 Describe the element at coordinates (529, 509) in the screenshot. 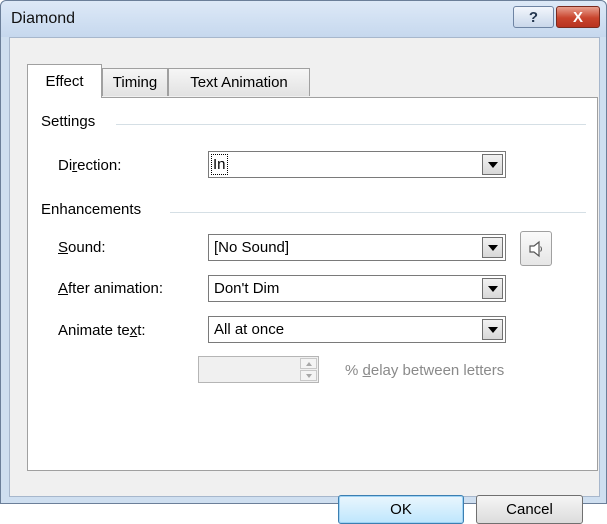

I see `cancel-button: Cancel` at that location.